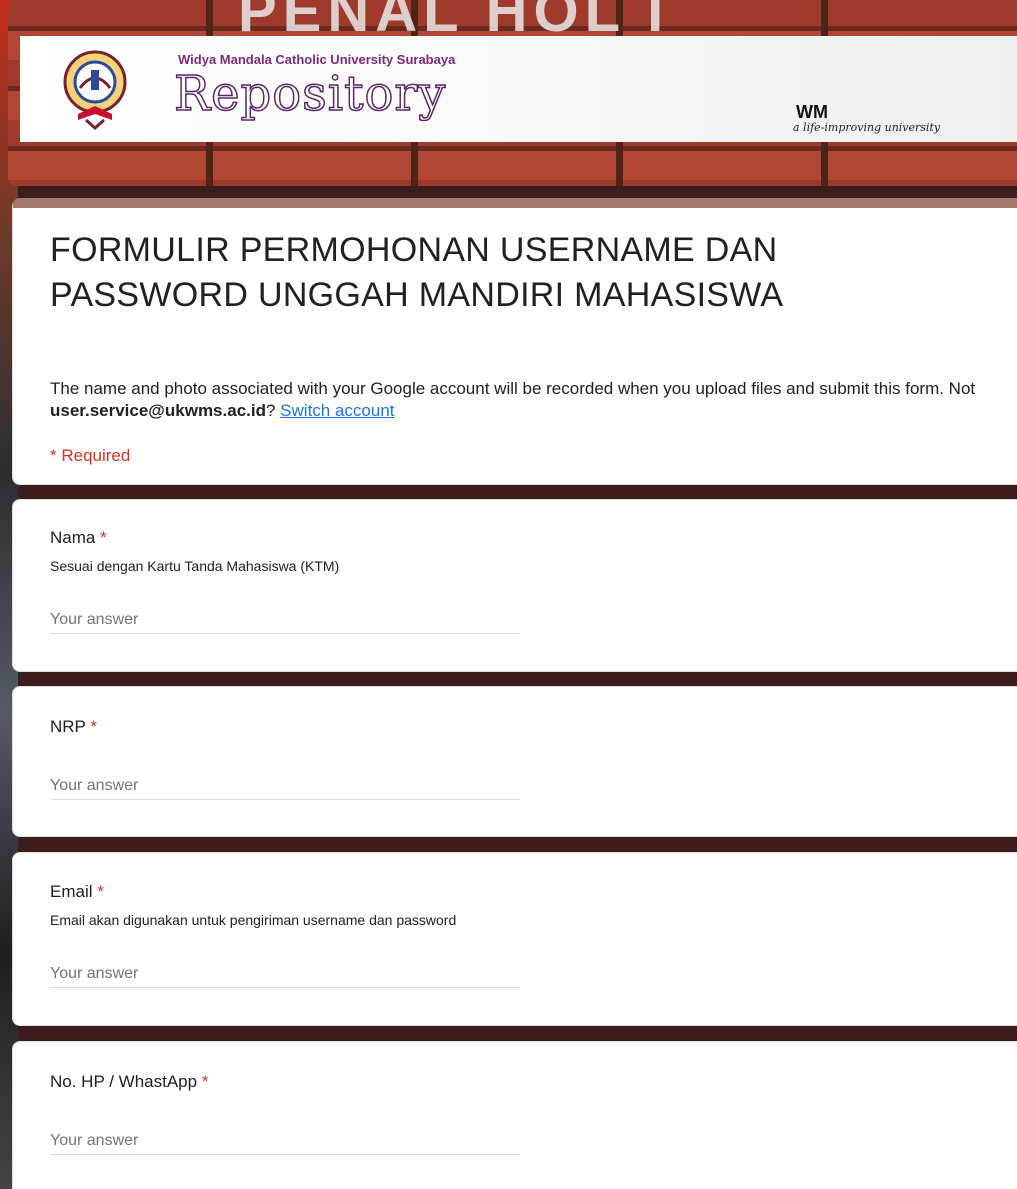 The width and height of the screenshot is (1017, 1189). I want to click on account-email: user.service@ukwms.ac.id, so click(158, 410).